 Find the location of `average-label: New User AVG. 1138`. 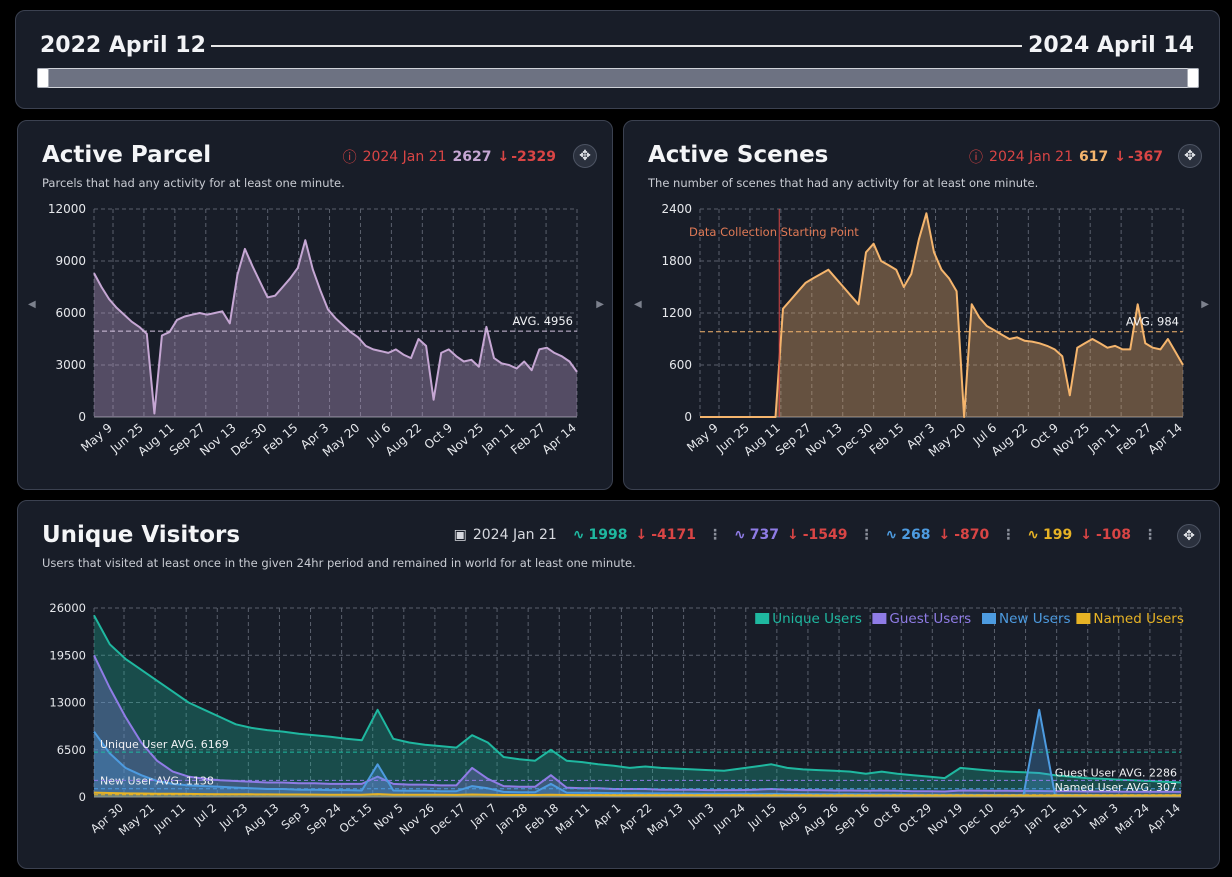

average-label: New User AVG. 1138 is located at coordinates (157, 781).